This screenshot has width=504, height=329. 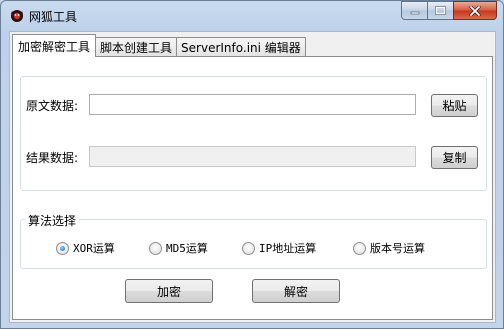 I want to click on tab-strip: 加密解密工具 脚本创建工具 ServerInfo.ini 编辑器, so click(x=159, y=45).